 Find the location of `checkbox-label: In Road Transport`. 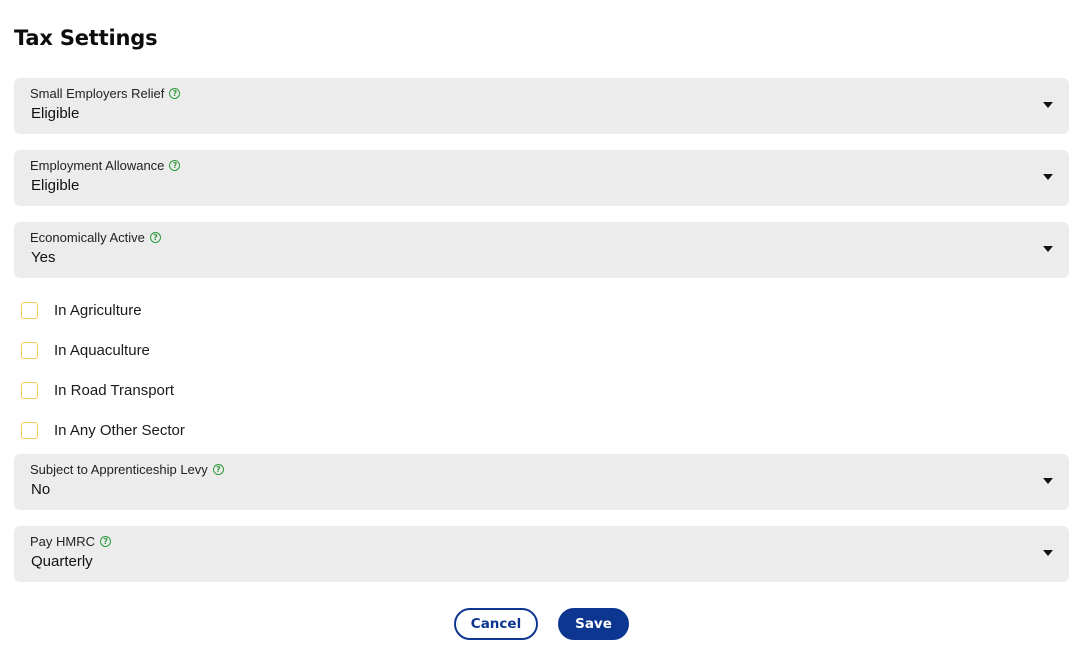

checkbox-label: In Road Transport is located at coordinates (114, 390).